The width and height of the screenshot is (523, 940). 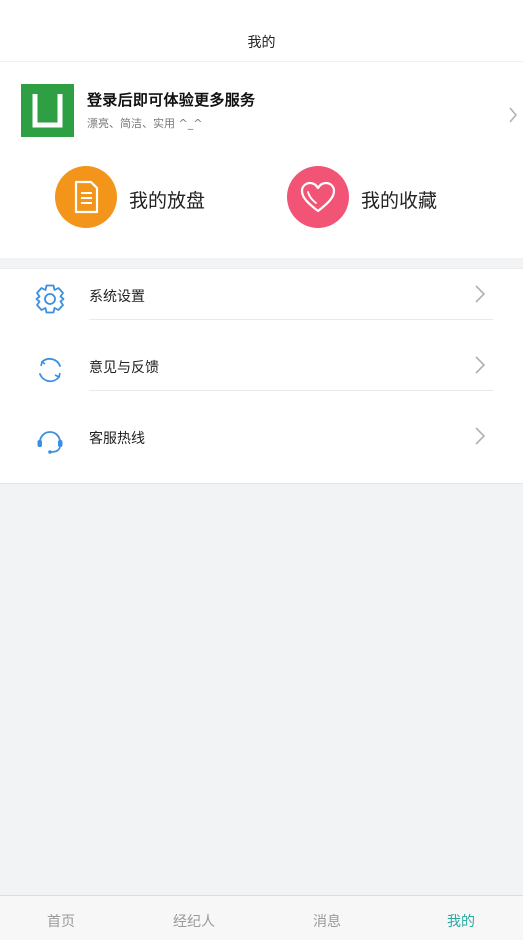 What do you see at coordinates (145, 123) in the screenshot?
I see `login-subtitle: 漂亮、简洁、实用 ^_^` at bounding box center [145, 123].